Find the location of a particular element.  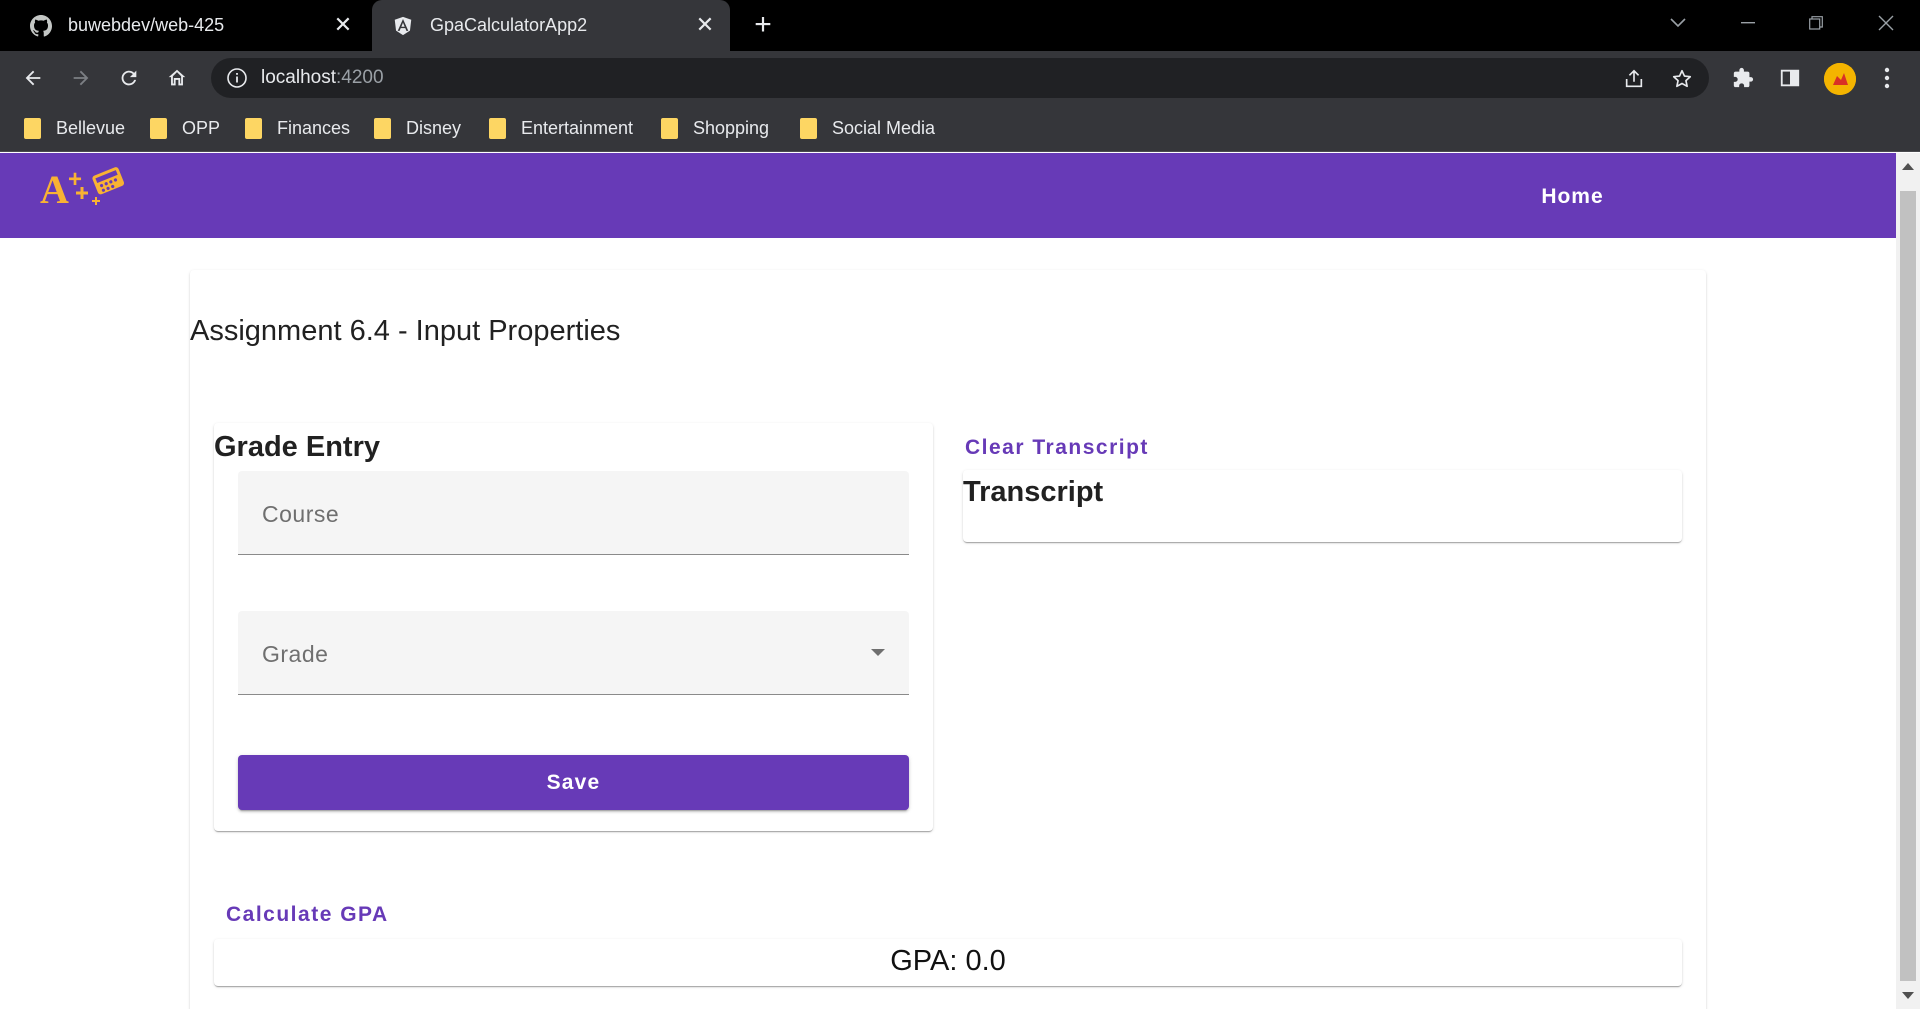

grade-select: Grade is located at coordinates (573, 653).